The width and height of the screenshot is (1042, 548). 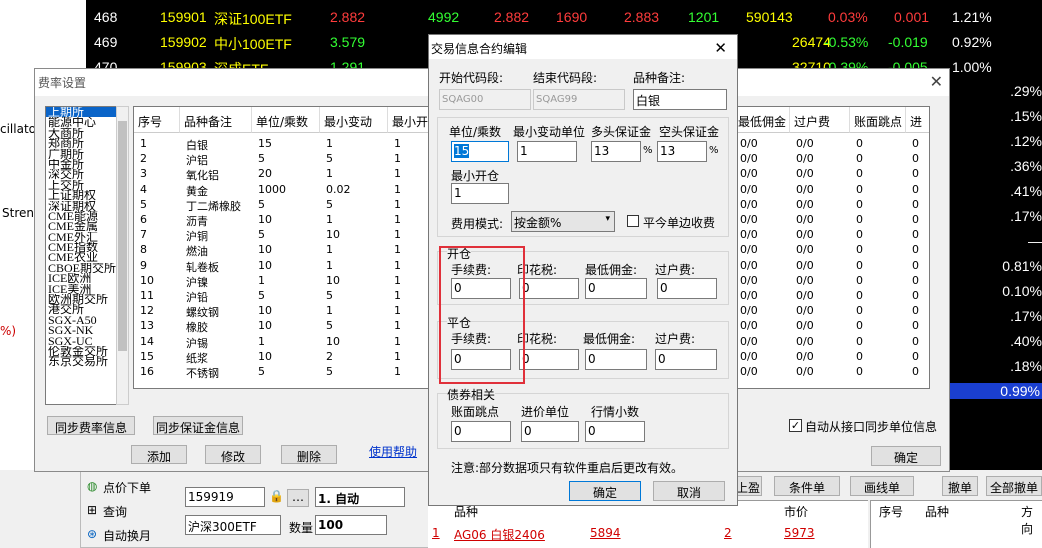 I want to click on change: 0.001, so click(x=912, y=17).